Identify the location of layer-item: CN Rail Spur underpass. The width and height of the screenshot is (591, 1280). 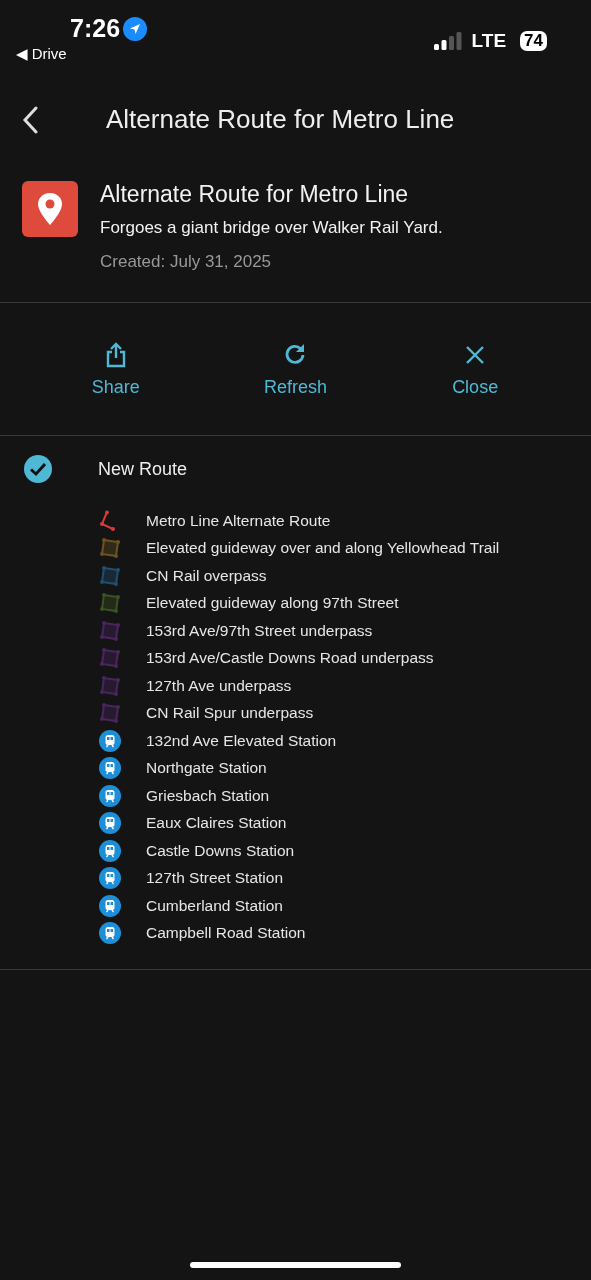
(230, 713).